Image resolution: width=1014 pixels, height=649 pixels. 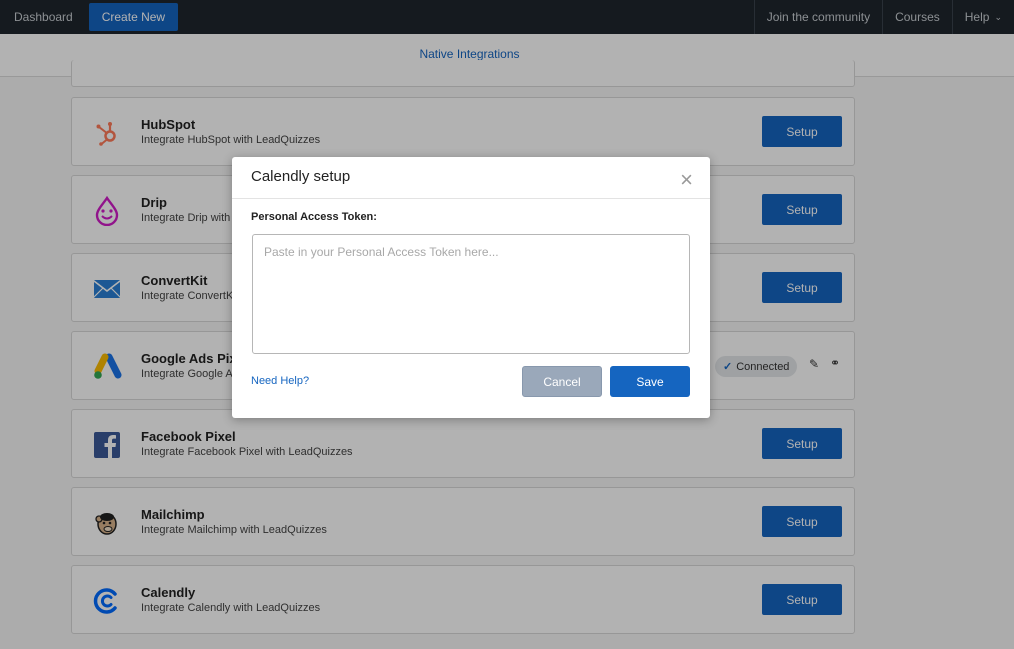 What do you see at coordinates (471, 294) in the screenshot?
I see `personal-access-token-input` at bounding box center [471, 294].